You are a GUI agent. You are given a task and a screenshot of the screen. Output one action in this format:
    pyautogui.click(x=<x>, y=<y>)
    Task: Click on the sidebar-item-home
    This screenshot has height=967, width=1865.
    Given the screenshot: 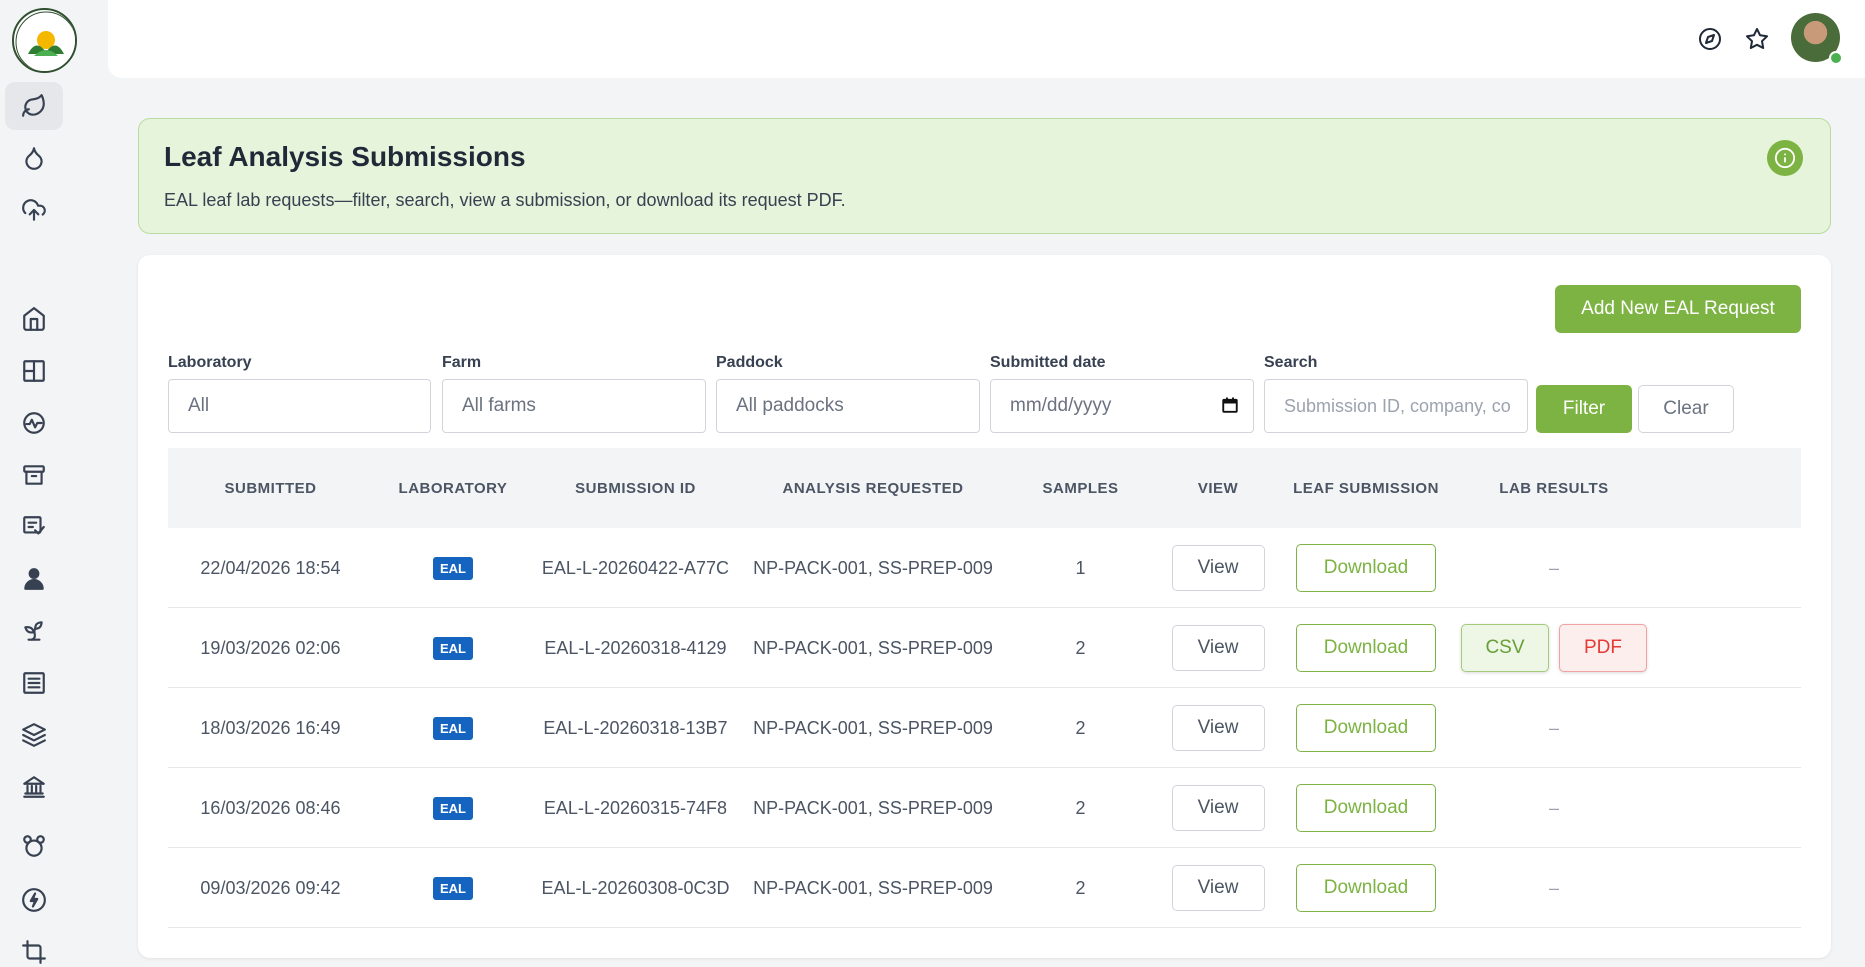 What is the action you would take?
    pyautogui.click(x=34, y=319)
    